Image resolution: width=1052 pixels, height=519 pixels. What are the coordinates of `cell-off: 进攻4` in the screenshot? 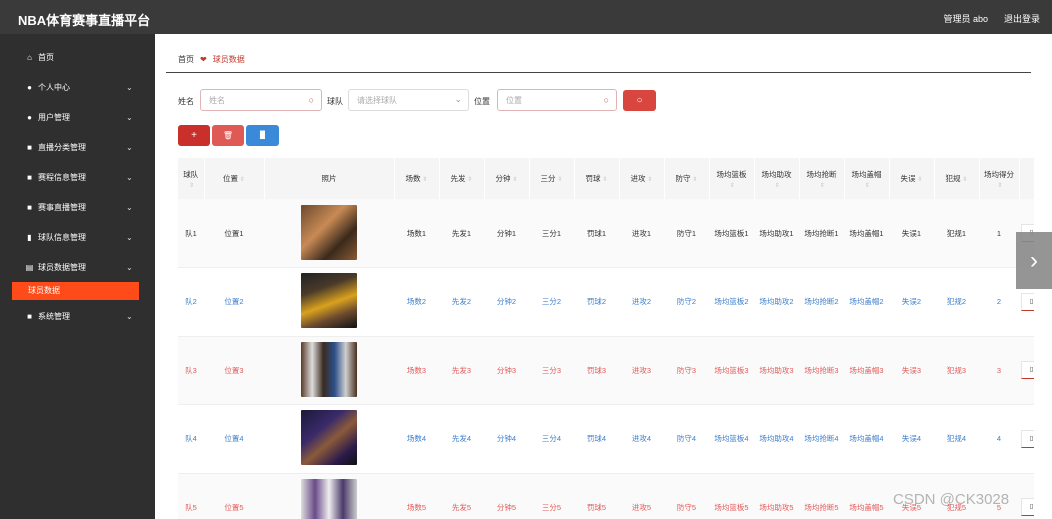 It's located at (641, 439).